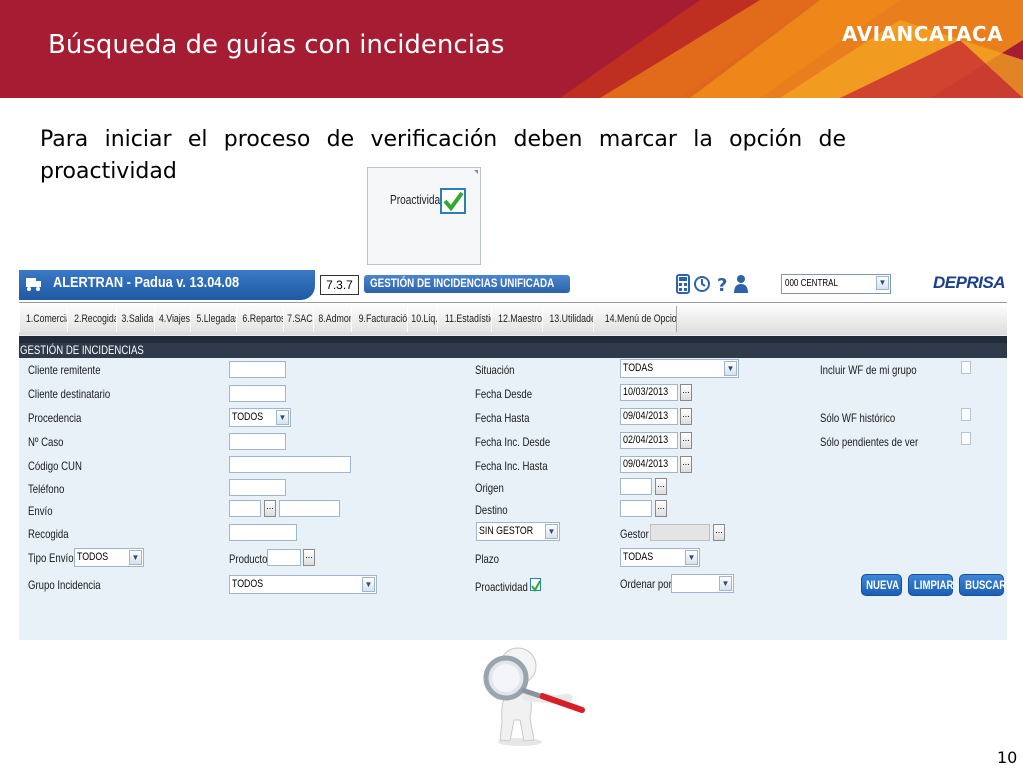  Describe the element at coordinates (40, 511) in the screenshot. I see `label-envio: Envío` at that location.